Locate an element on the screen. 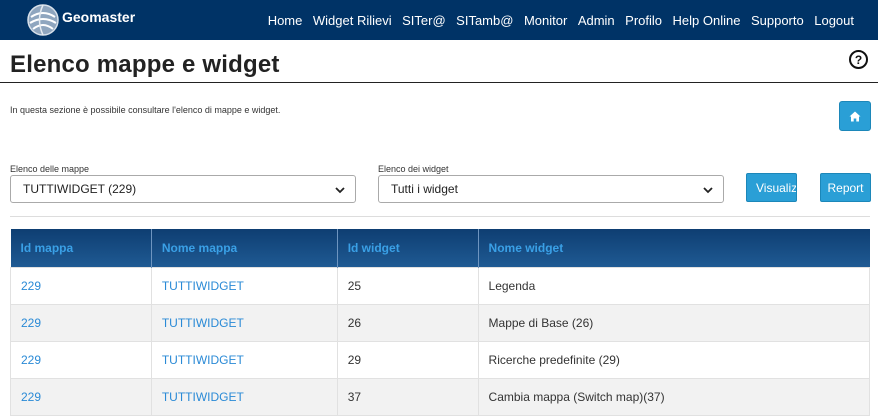 This screenshot has height=416, width=878. home-button is located at coordinates (855, 116).